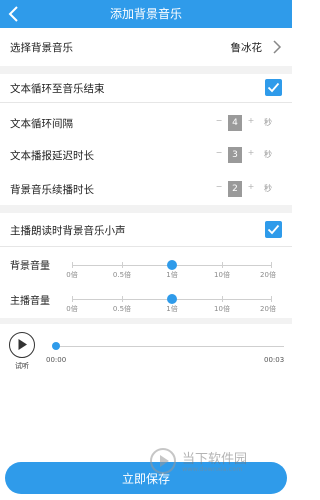 The width and height of the screenshot is (320, 500). I want to click on total-time: 00:03, so click(274, 360).